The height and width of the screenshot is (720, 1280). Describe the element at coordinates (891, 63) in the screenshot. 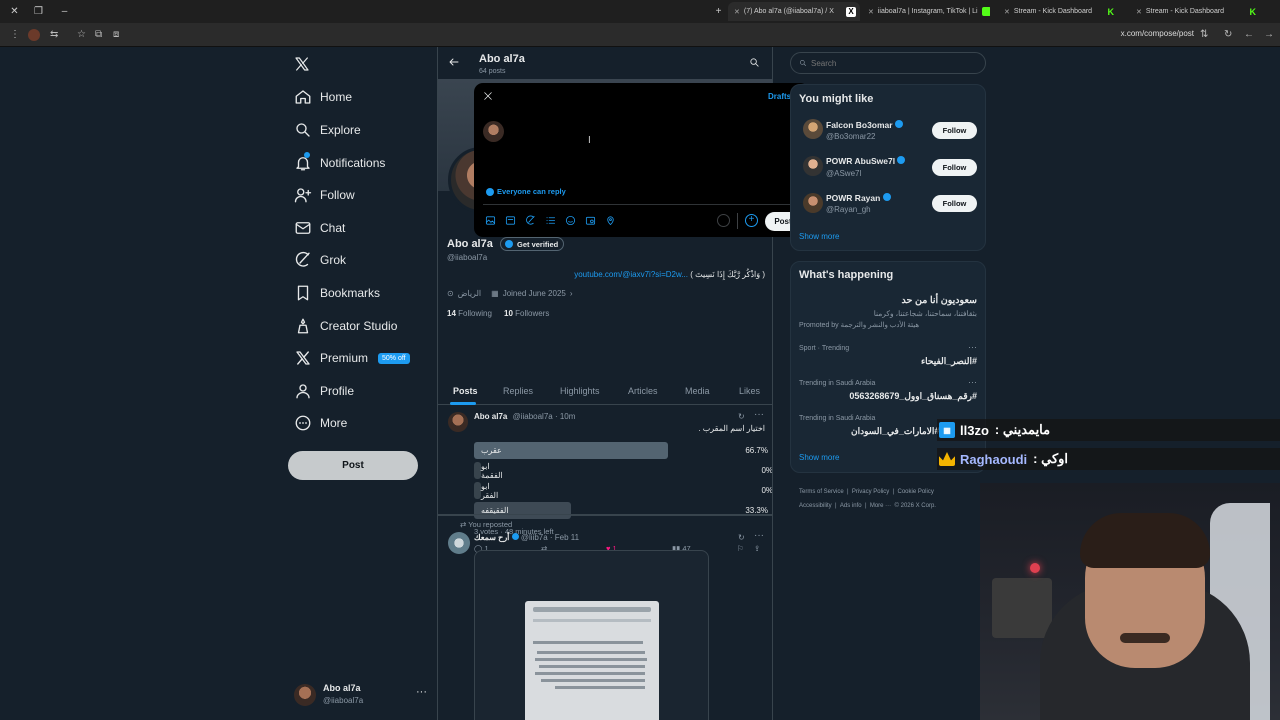

I see `search-input` at that location.